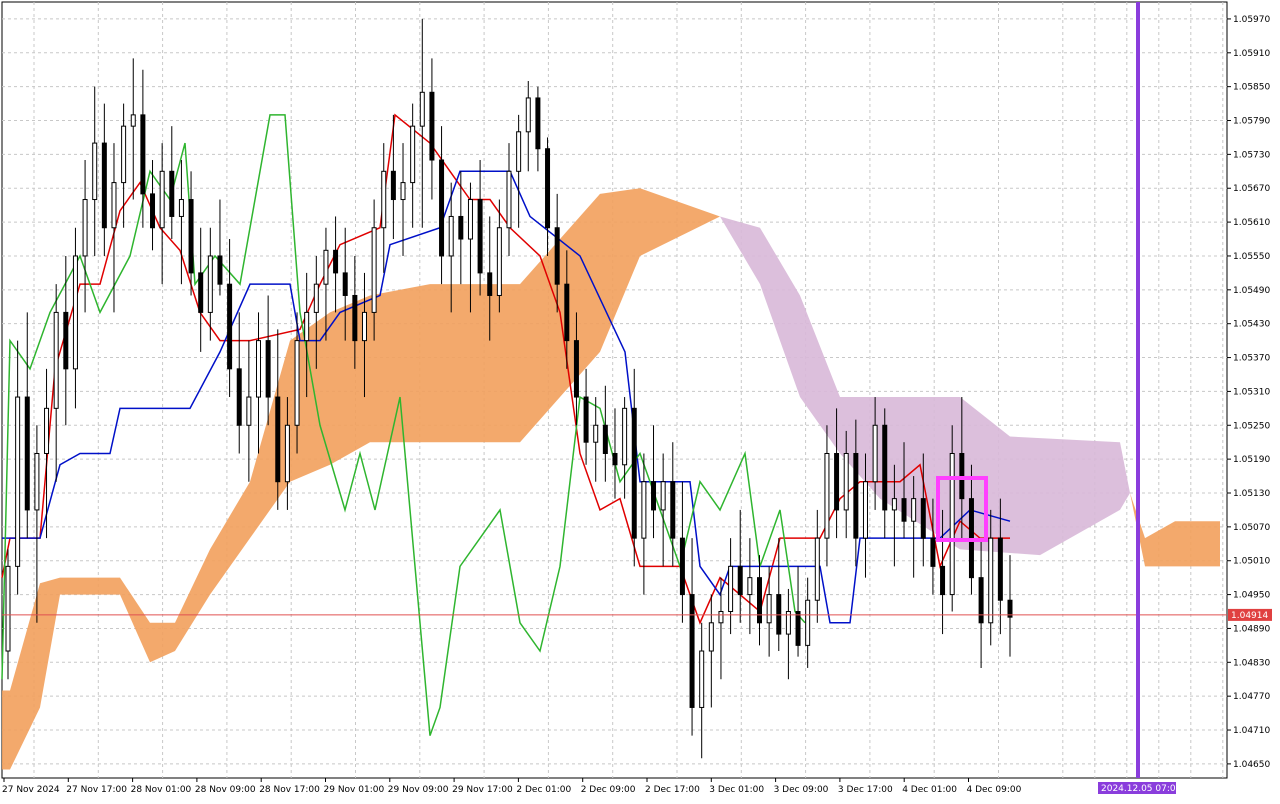 The width and height of the screenshot is (1280, 804). Describe the element at coordinates (1251, 460) in the screenshot. I see `price-label: 1.05190` at that location.